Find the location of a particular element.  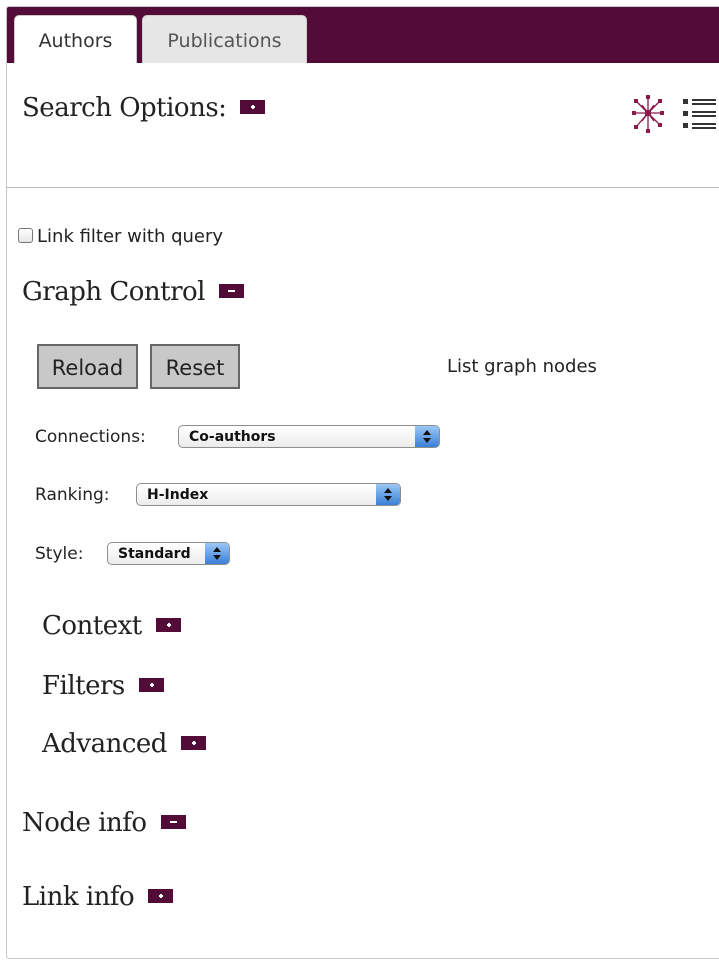

list-view-icon is located at coordinates (700, 114).